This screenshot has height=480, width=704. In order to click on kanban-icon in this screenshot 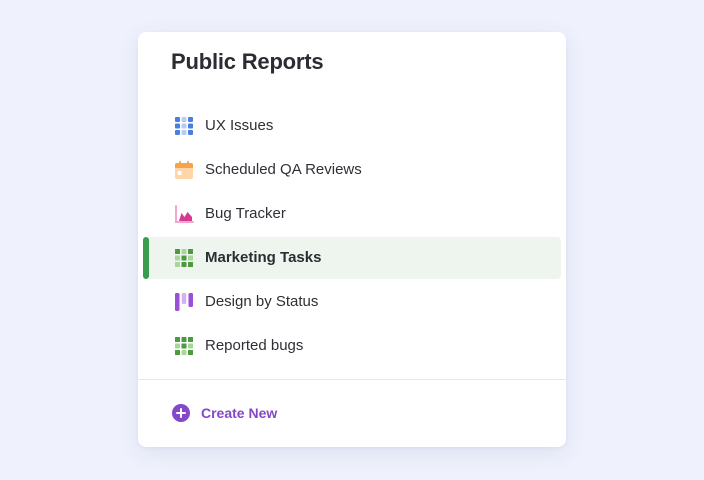, I will do `click(184, 302)`.